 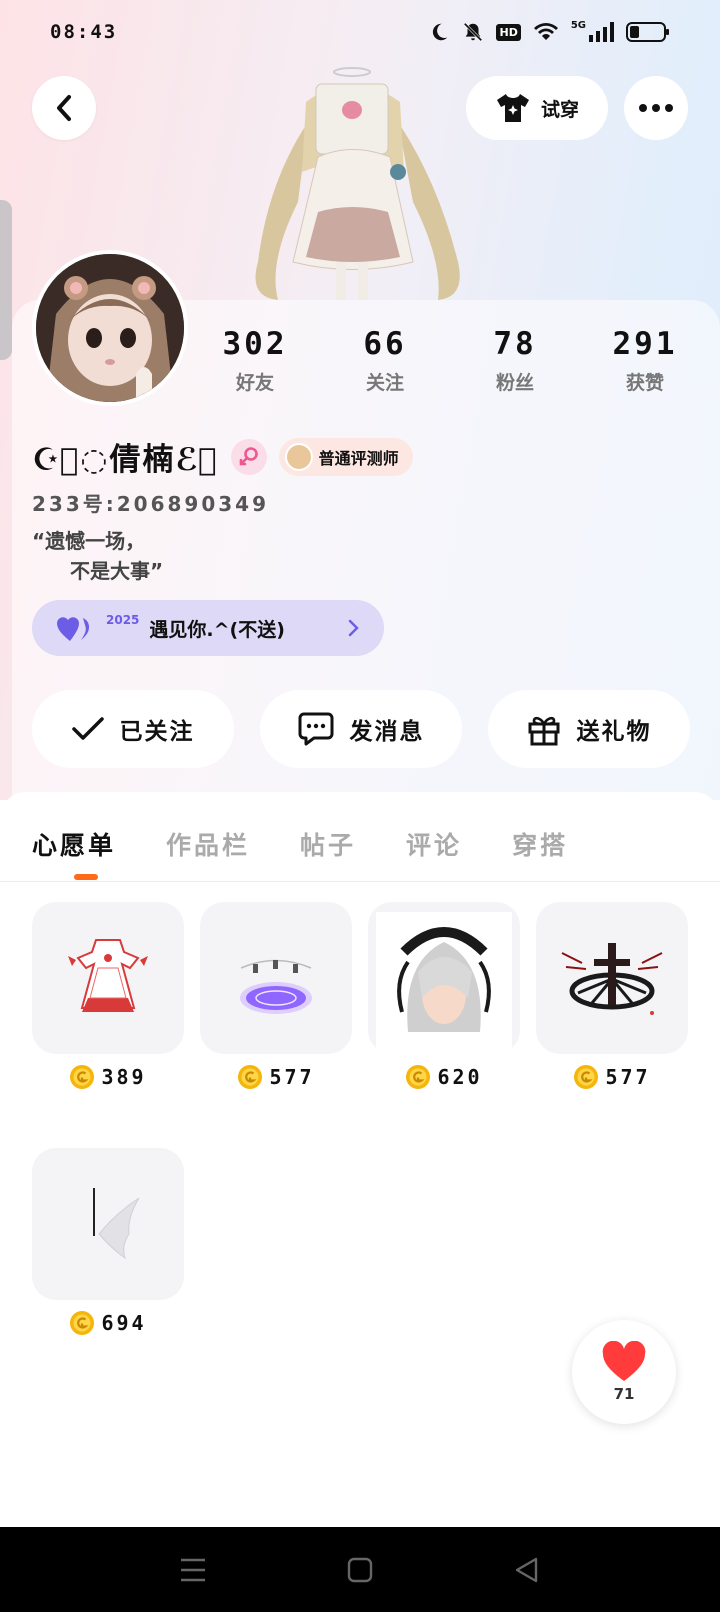 I want to click on nickname: ☪⃝◌倩楠ℰ⃝, so click(x=125, y=460).